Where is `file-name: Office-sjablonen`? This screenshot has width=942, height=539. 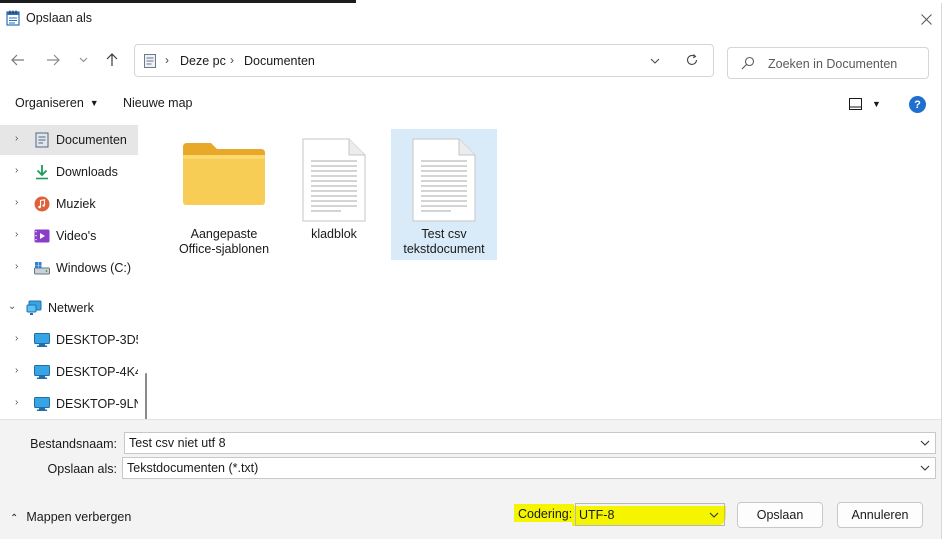
file-name: Office-sjablonen is located at coordinates (224, 249).